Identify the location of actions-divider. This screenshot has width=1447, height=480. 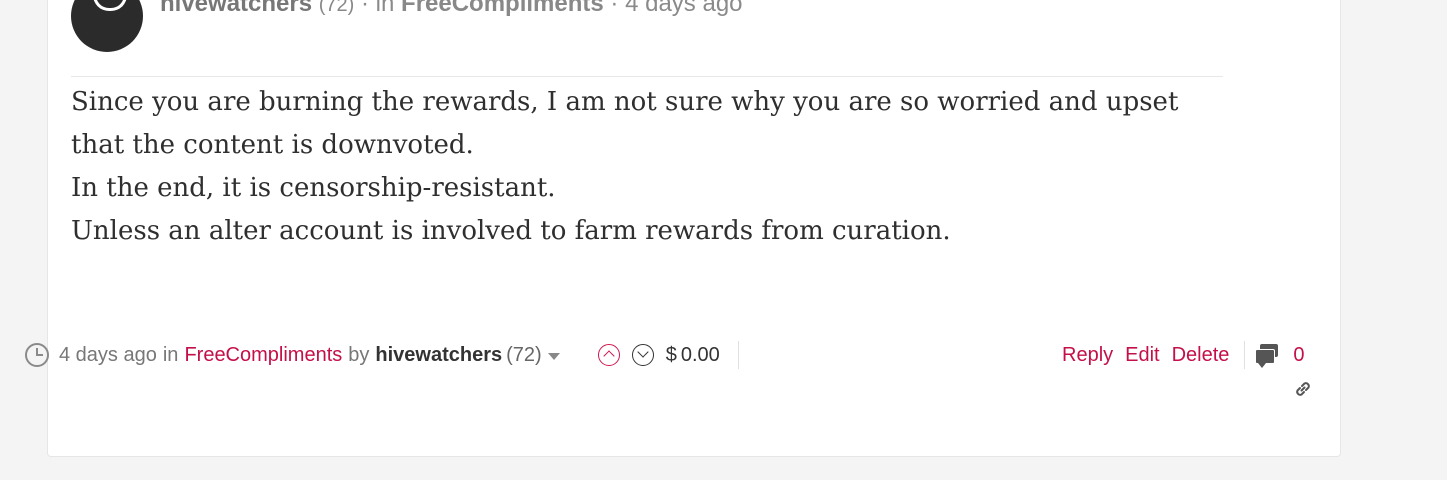
(1245, 355).